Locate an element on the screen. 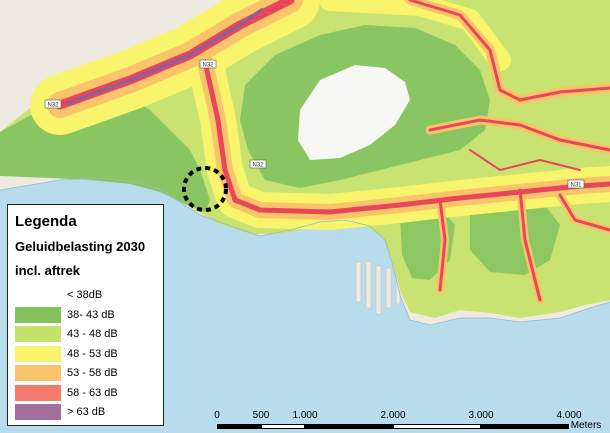 The image size is (610, 433). road-shield-2: N32 is located at coordinates (208, 64).